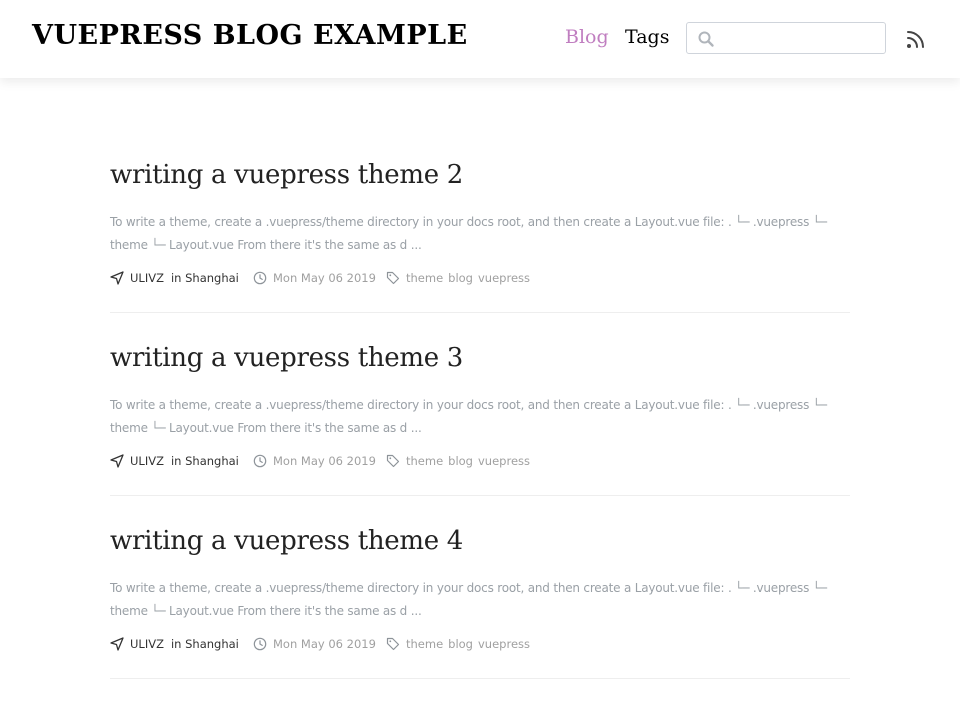  What do you see at coordinates (286, 175) in the screenshot?
I see `post-title-link: writing a vuepress theme 2` at bounding box center [286, 175].